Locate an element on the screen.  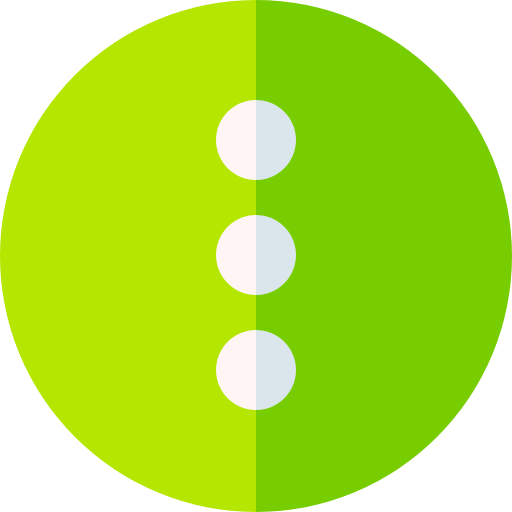
dots-group is located at coordinates (256, 255).